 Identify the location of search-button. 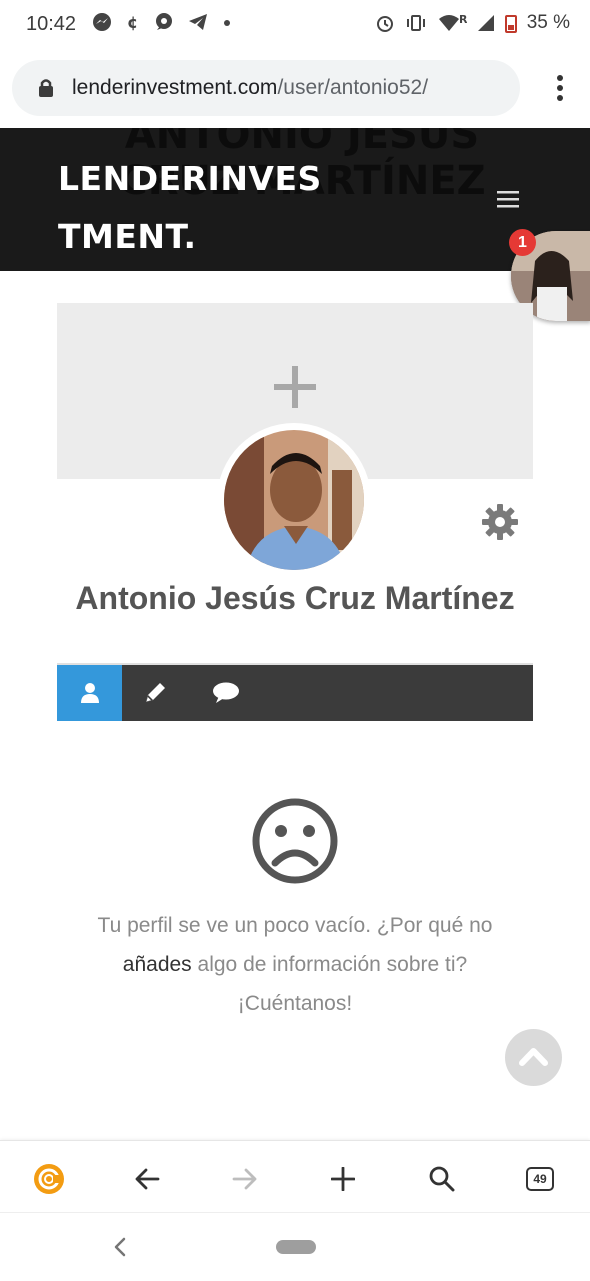
(442, 1179).